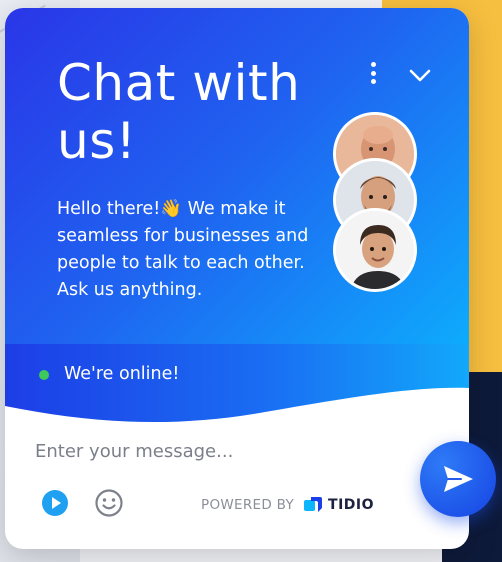 The height and width of the screenshot is (562, 502). What do you see at coordinates (225, 451) in the screenshot?
I see `message-input` at bounding box center [225, 451].